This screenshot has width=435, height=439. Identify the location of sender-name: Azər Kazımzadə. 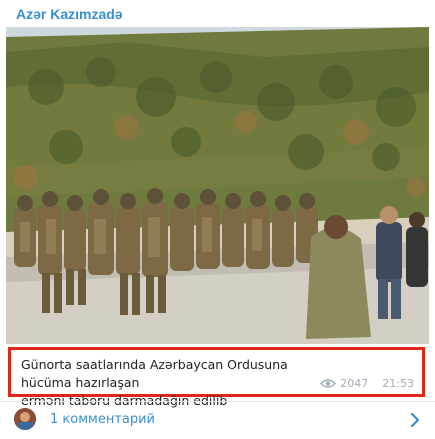
(69, 14).